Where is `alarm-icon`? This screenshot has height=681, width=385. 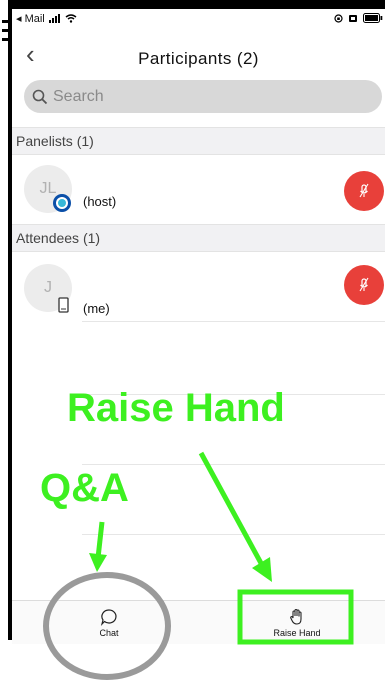
alarm-icon is located at coordinates (353, 18).